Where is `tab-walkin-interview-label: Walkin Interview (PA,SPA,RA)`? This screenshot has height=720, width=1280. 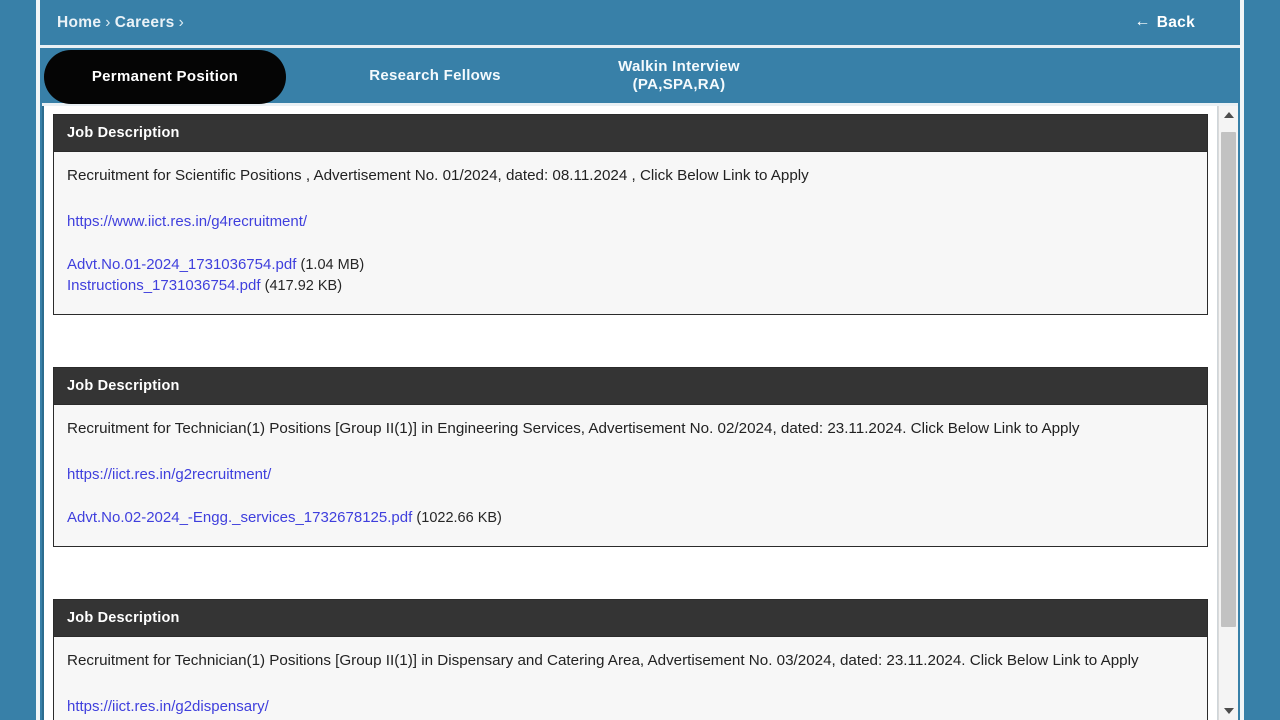
tab-walkin-interview-label: Walkin Interview (PA,SPA,RA) is located at coordinates (679, 75).